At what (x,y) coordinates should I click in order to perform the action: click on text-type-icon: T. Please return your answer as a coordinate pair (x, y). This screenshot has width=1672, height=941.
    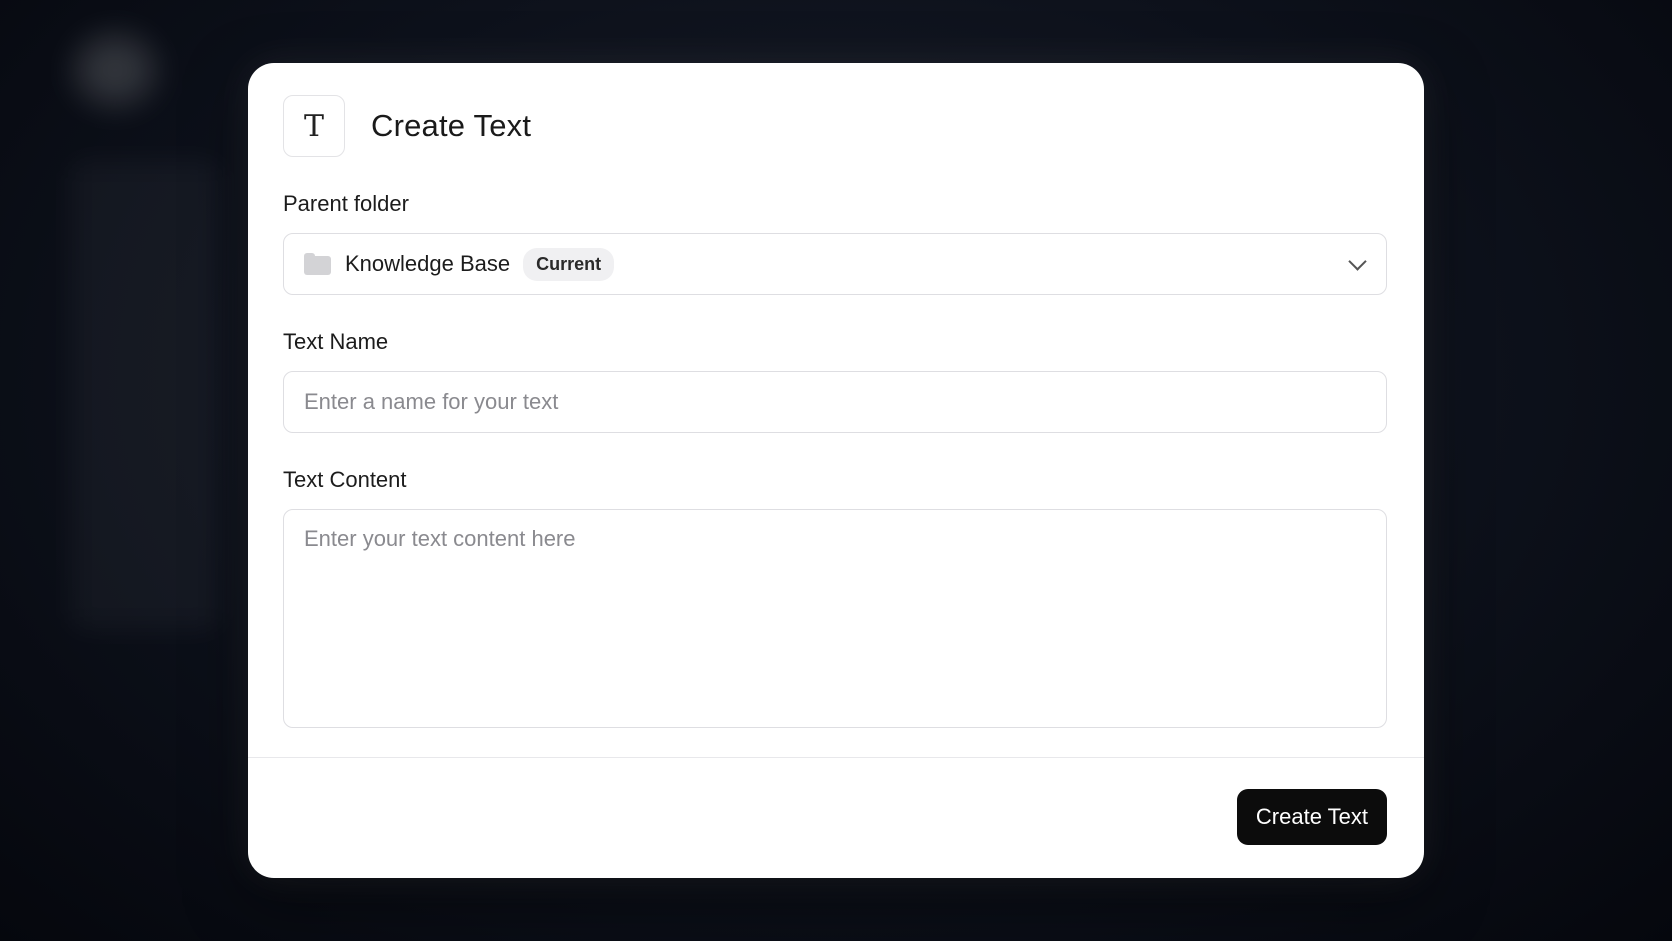
    Looking at the image, I should click on (314, 126).